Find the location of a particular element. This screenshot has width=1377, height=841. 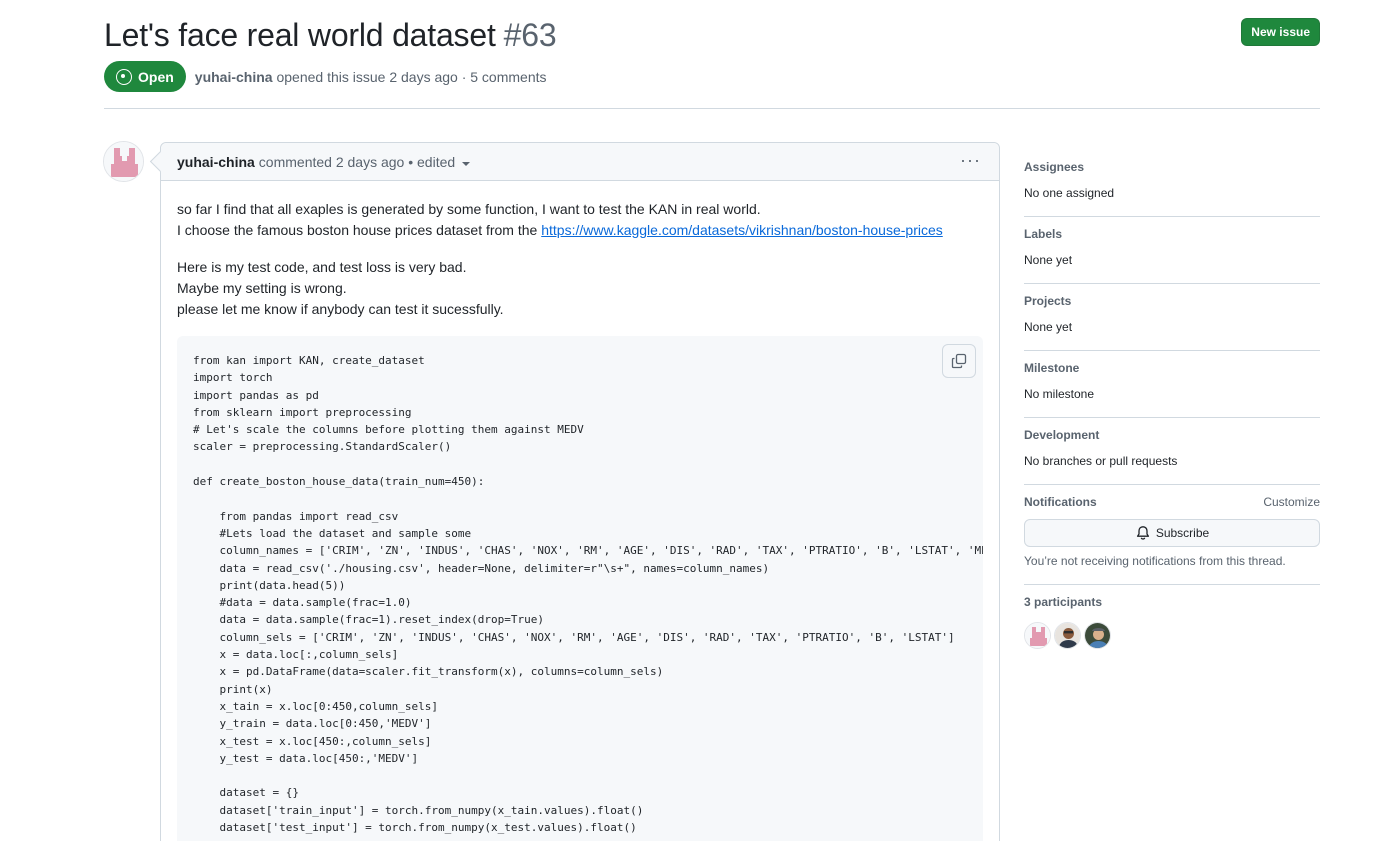

issue-opened-icon is located at coordinates (124, 76).